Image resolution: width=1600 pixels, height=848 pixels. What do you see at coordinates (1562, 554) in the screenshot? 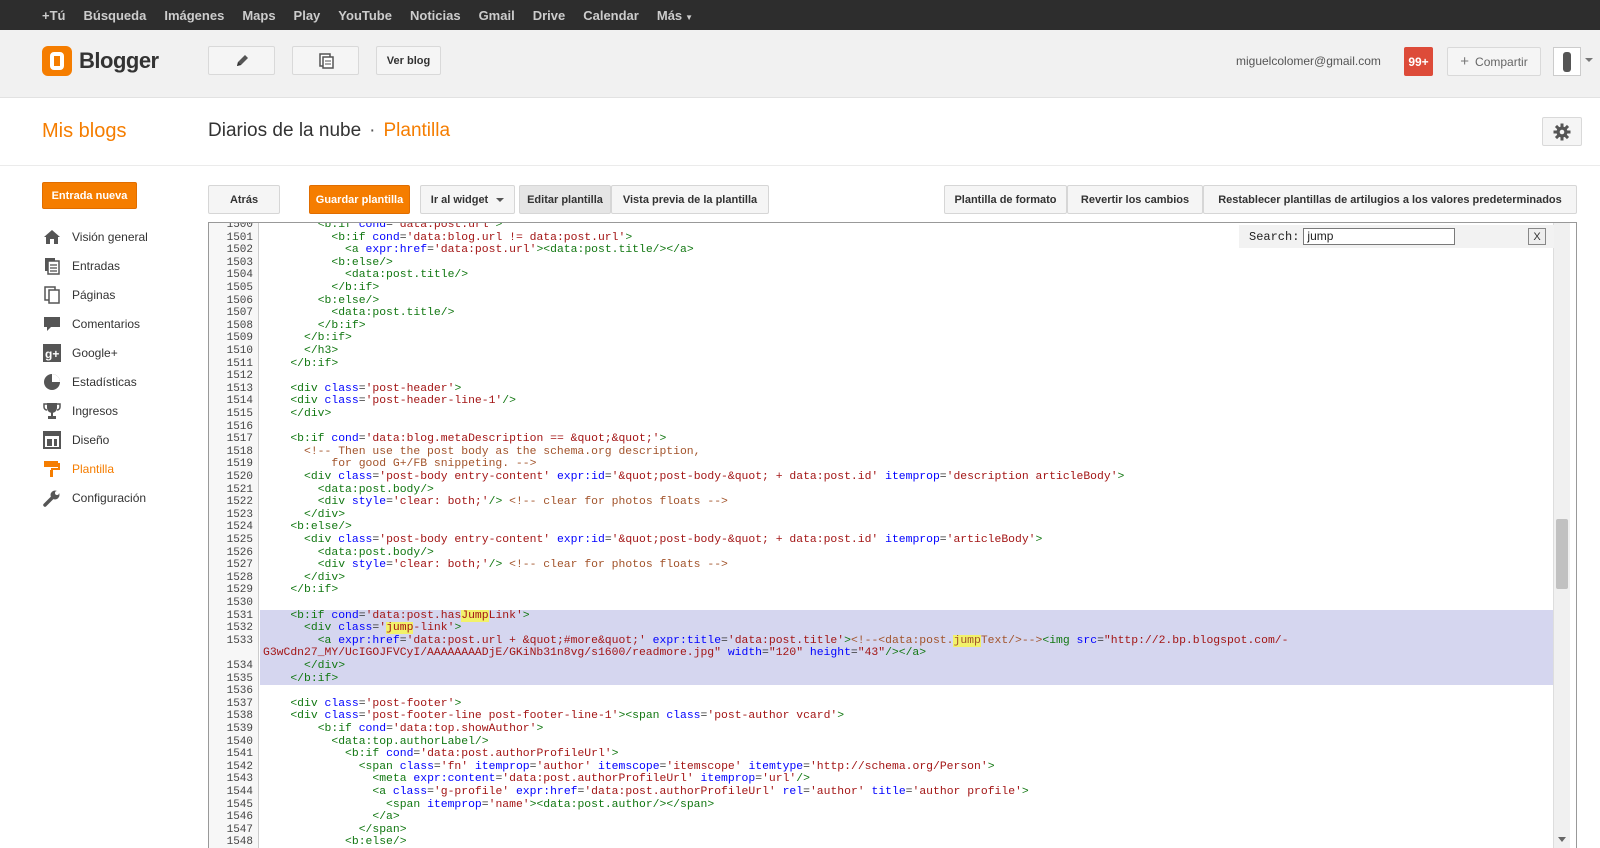
I see `scrollbar-thumb` at bounding box center [1562, 554].